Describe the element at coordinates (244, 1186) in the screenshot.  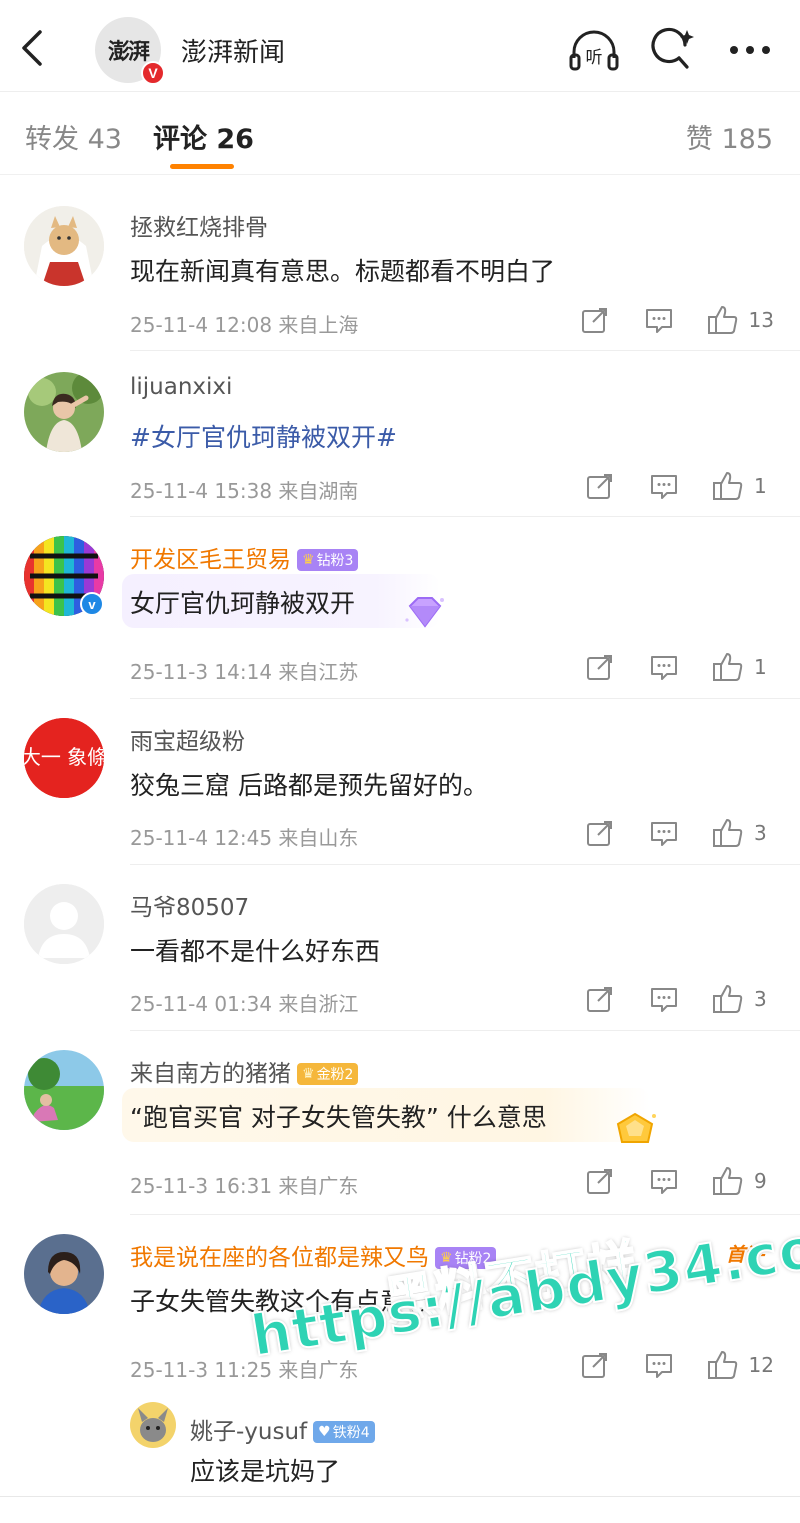
I see `comment-meta: 25-11-3 16:31 来自广东` at that location.